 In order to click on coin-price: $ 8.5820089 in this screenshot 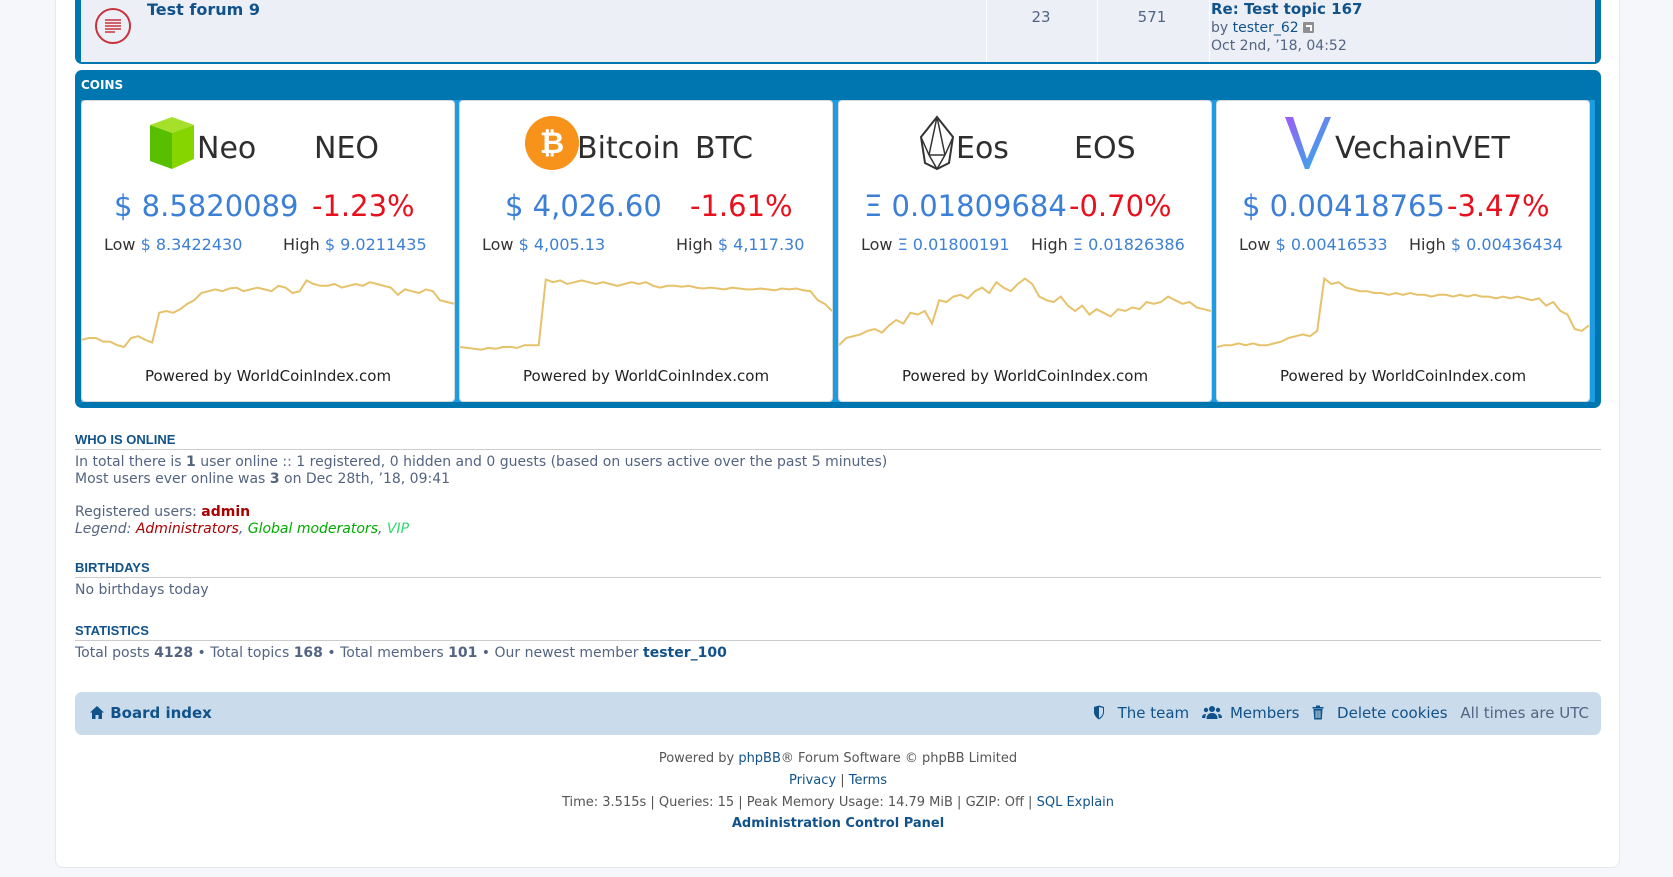, I will do `click(206, 206)`.